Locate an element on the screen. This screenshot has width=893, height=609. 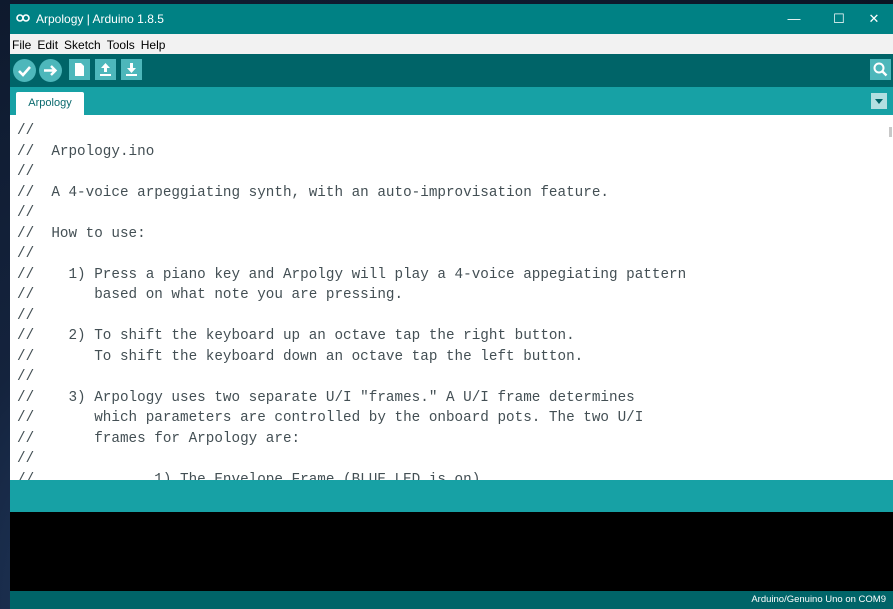
arduino-logo-icon is located at coordinates (23, 18).